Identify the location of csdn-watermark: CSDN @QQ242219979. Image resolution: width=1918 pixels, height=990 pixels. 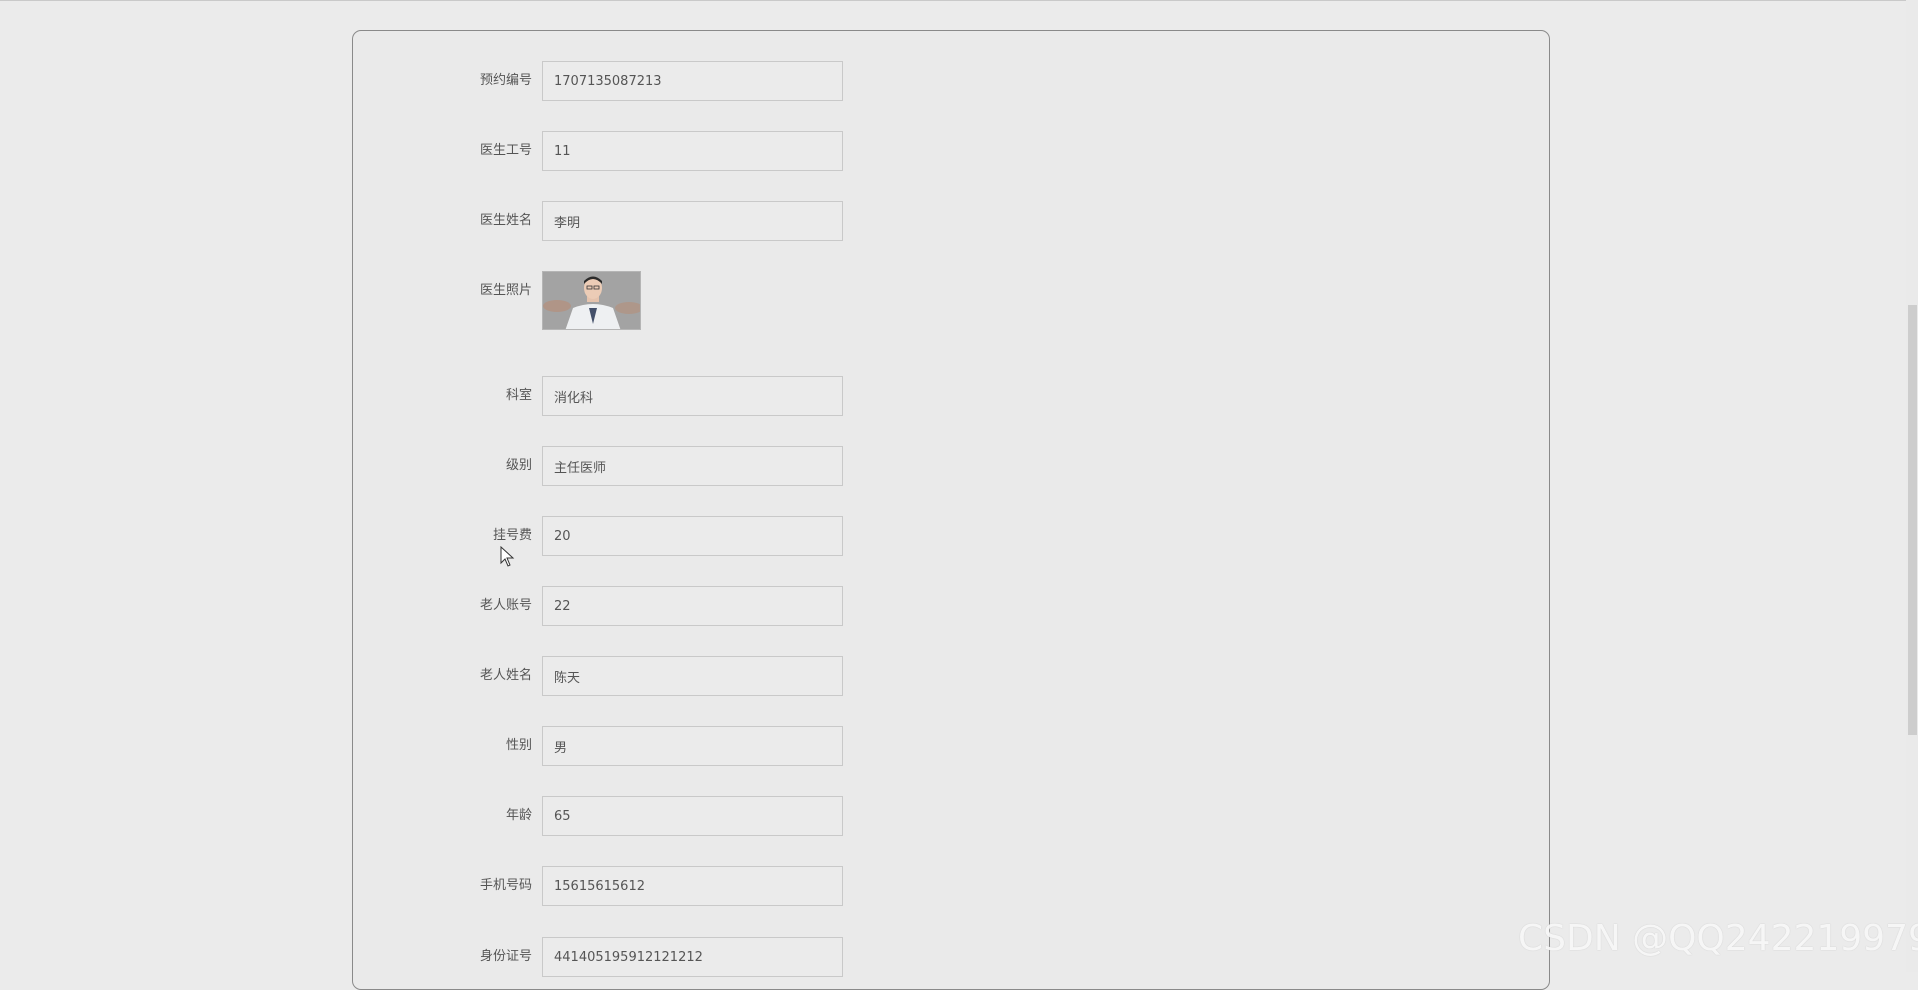
(1718, 938).